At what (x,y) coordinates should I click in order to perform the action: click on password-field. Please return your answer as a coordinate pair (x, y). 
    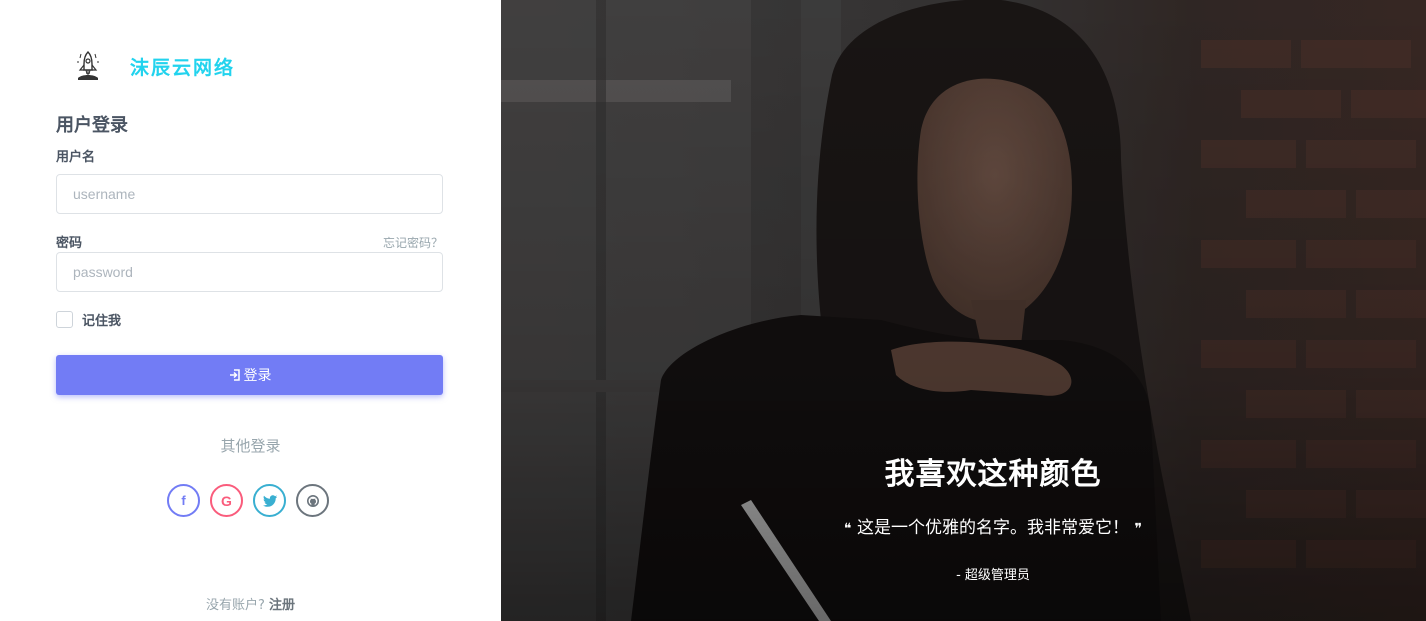
    Looking at the image, I should click on (249, 272).